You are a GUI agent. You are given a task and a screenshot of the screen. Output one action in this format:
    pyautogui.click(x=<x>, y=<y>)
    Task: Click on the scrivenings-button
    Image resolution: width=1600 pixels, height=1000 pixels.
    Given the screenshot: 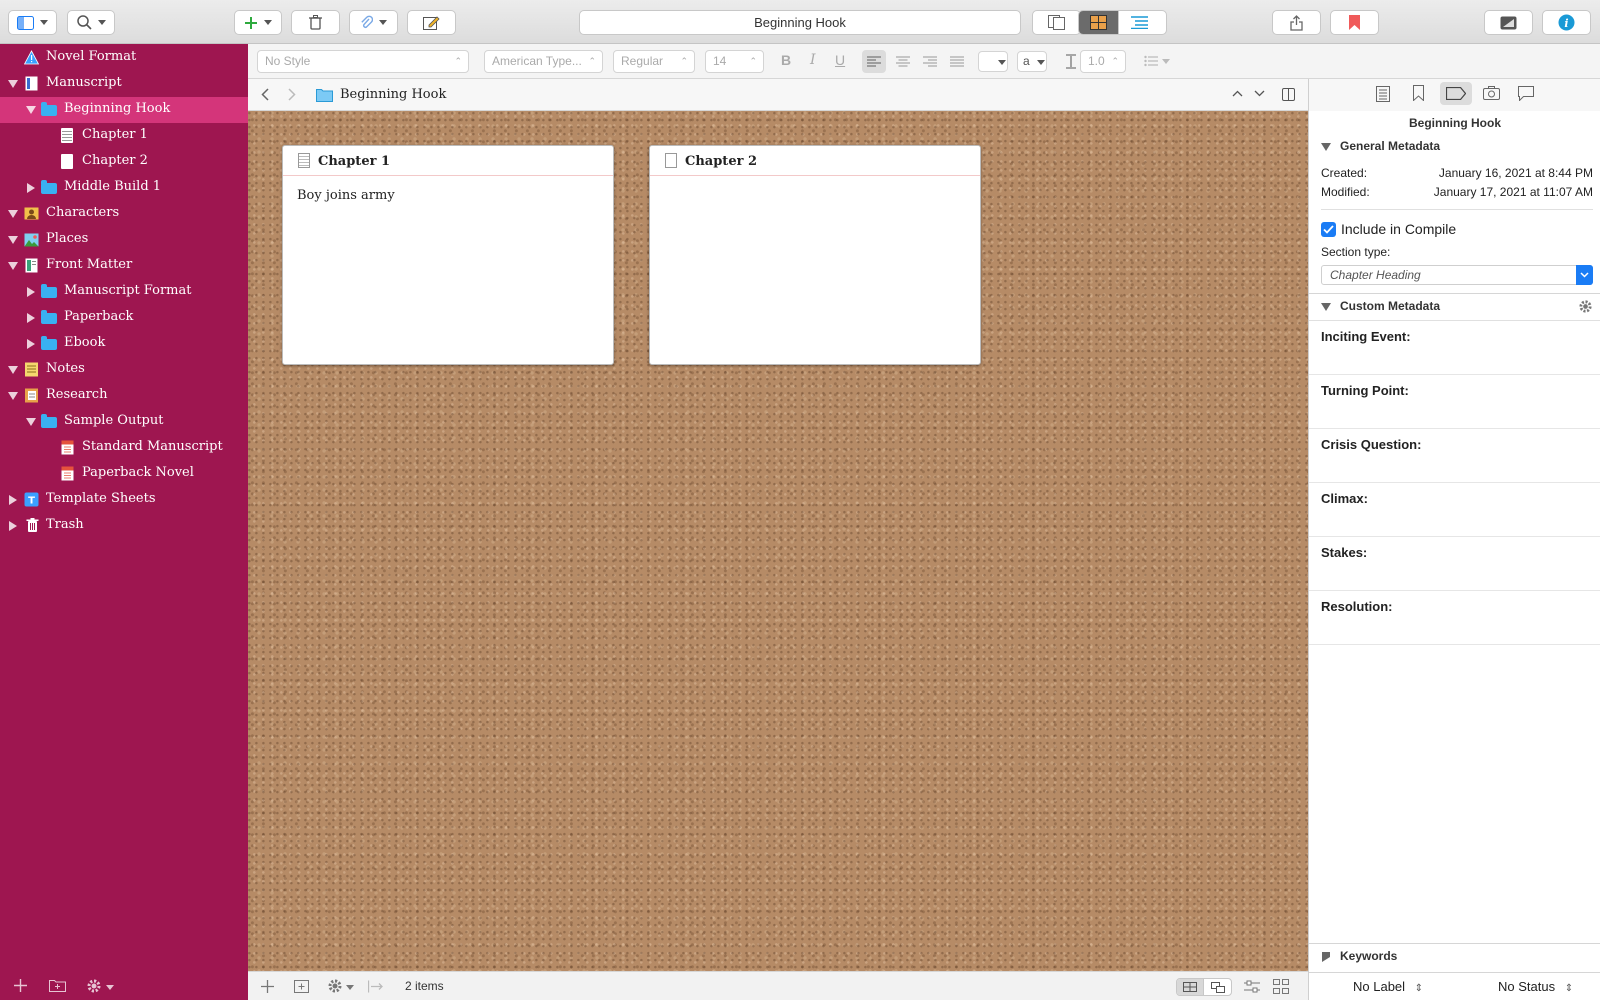 What is the action you would take?
    pyautogui.click(x=1056, y=22)
    